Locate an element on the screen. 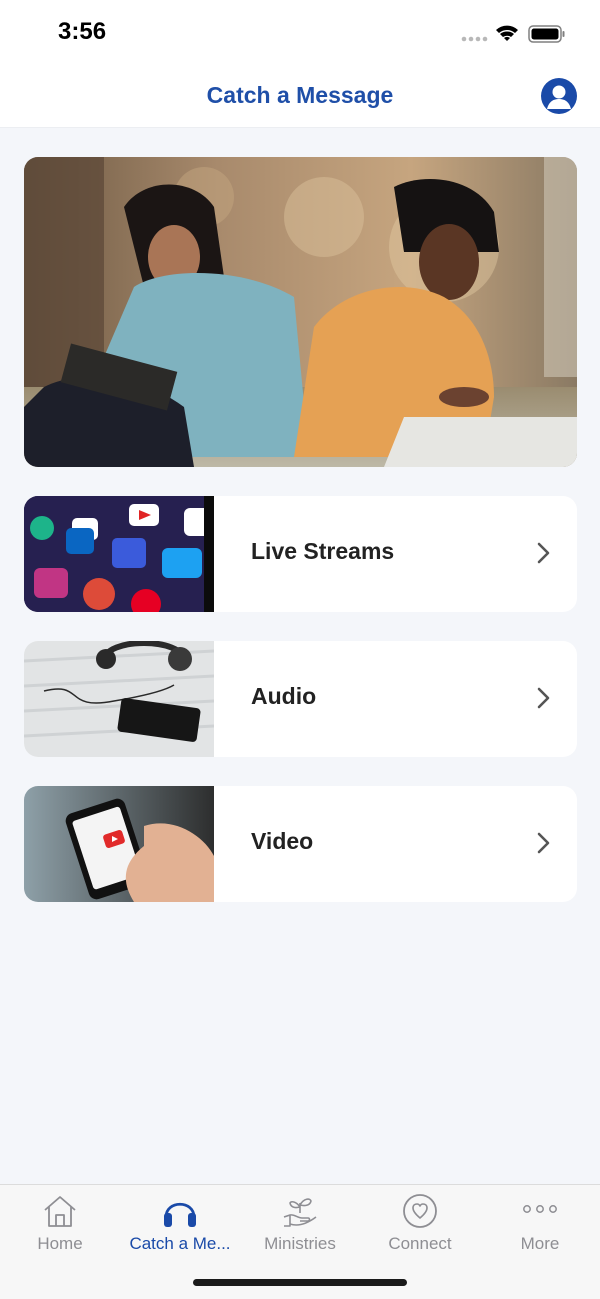  headphones-icon is located at coordinates (180, 1214).